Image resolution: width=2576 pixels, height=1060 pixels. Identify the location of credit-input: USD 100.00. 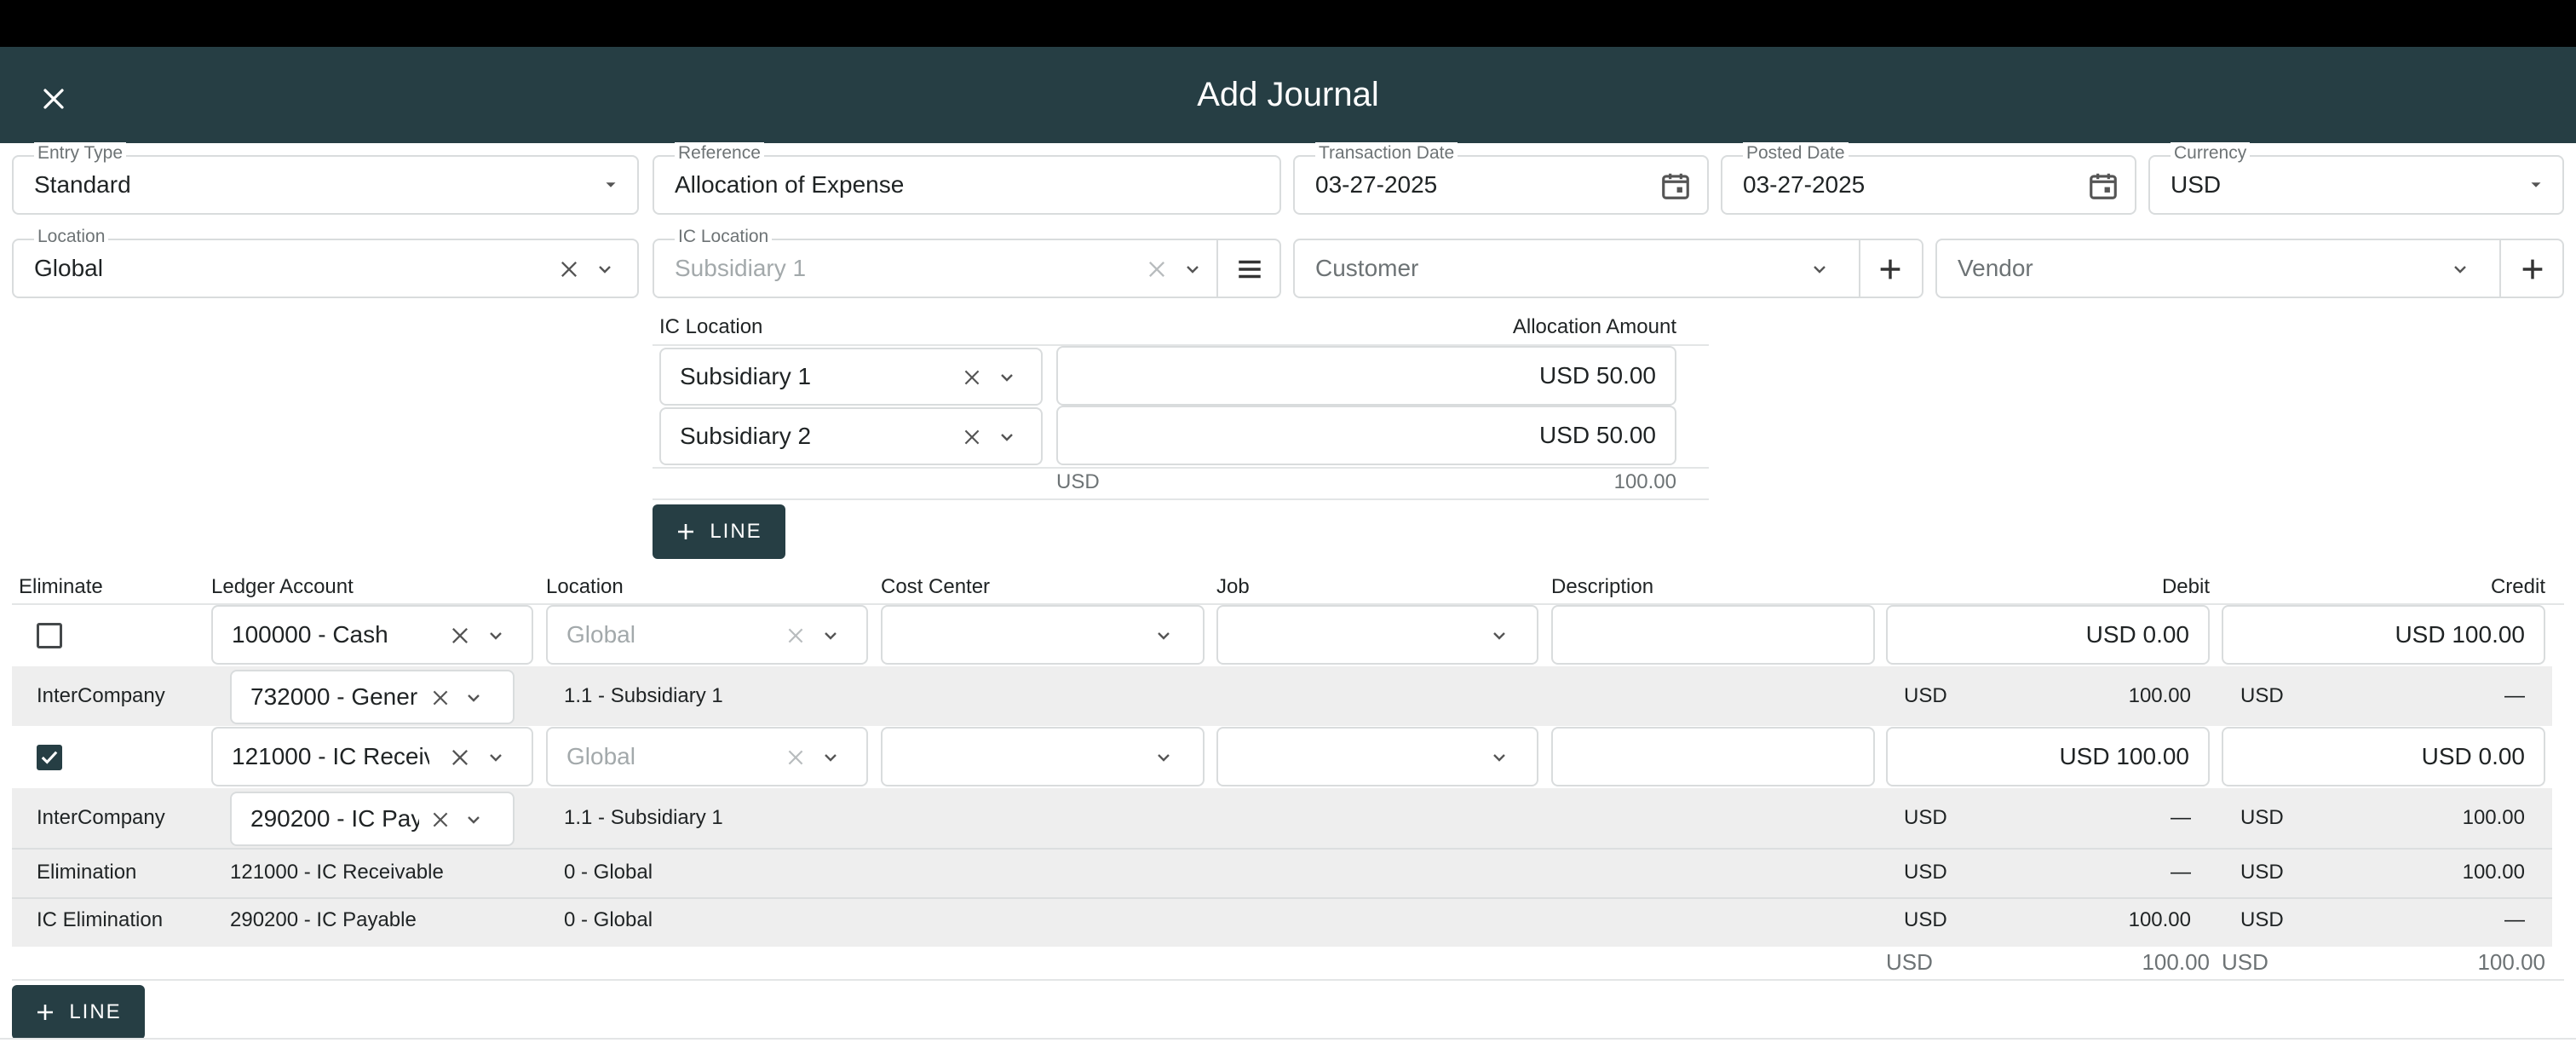
(2383, 635).